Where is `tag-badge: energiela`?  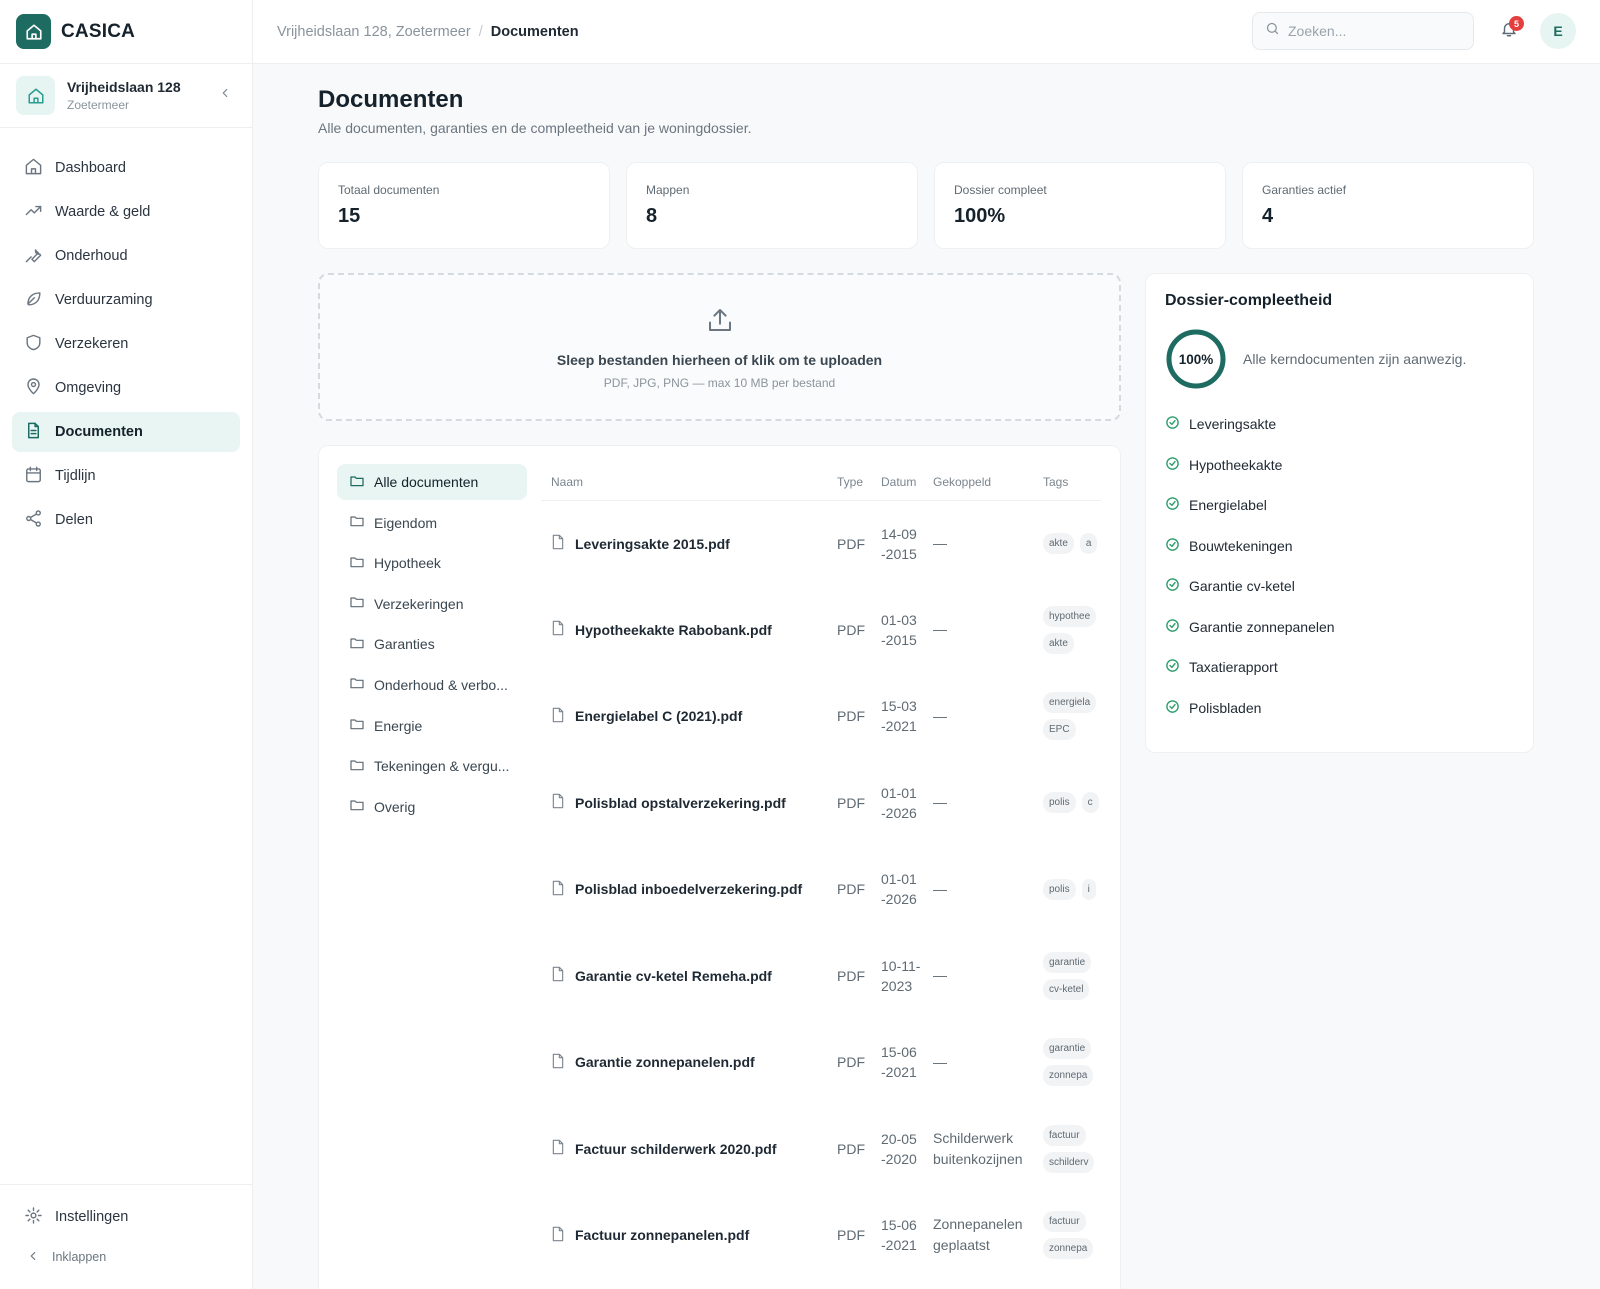
tag-badge: energiela is located at coordinates (1070, 703).